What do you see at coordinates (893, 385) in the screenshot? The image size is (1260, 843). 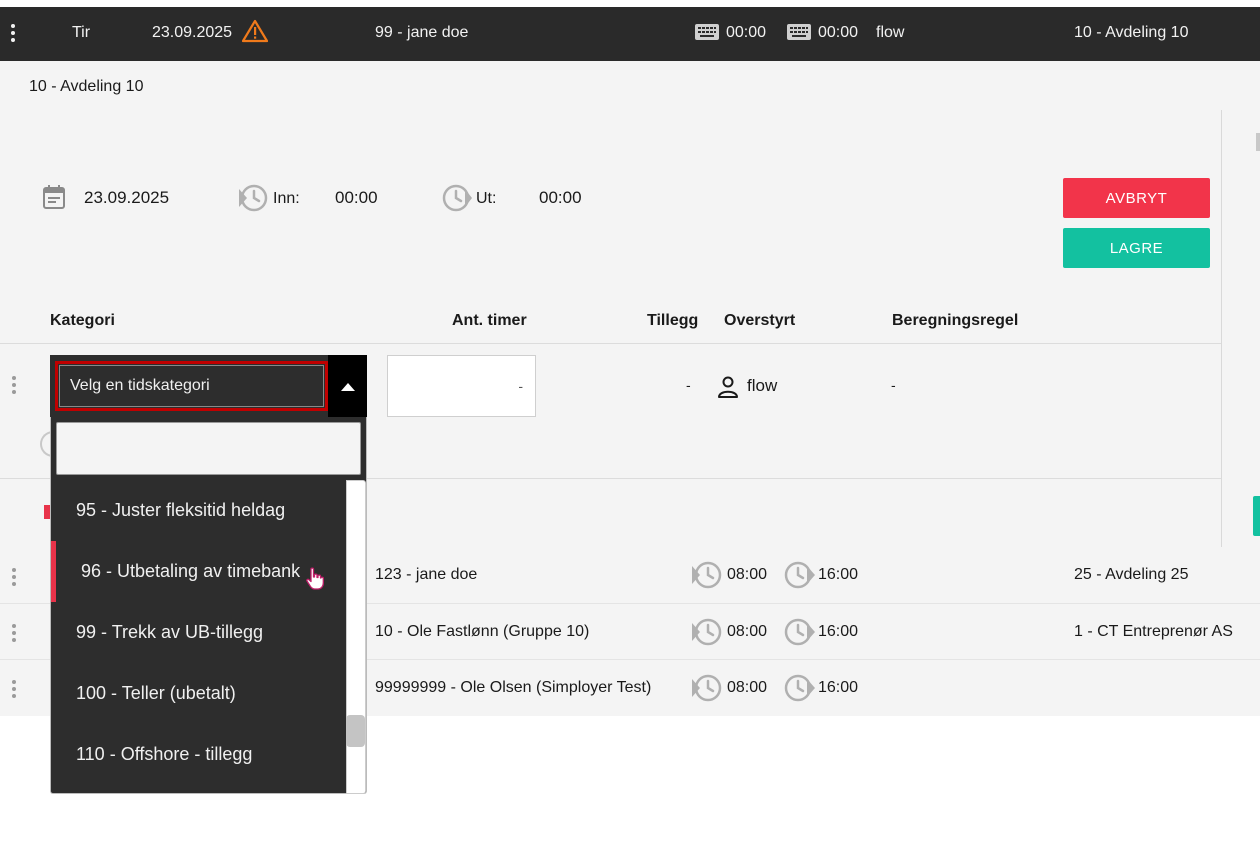 I see `rule-value: -` at bounding box center [893, 385].